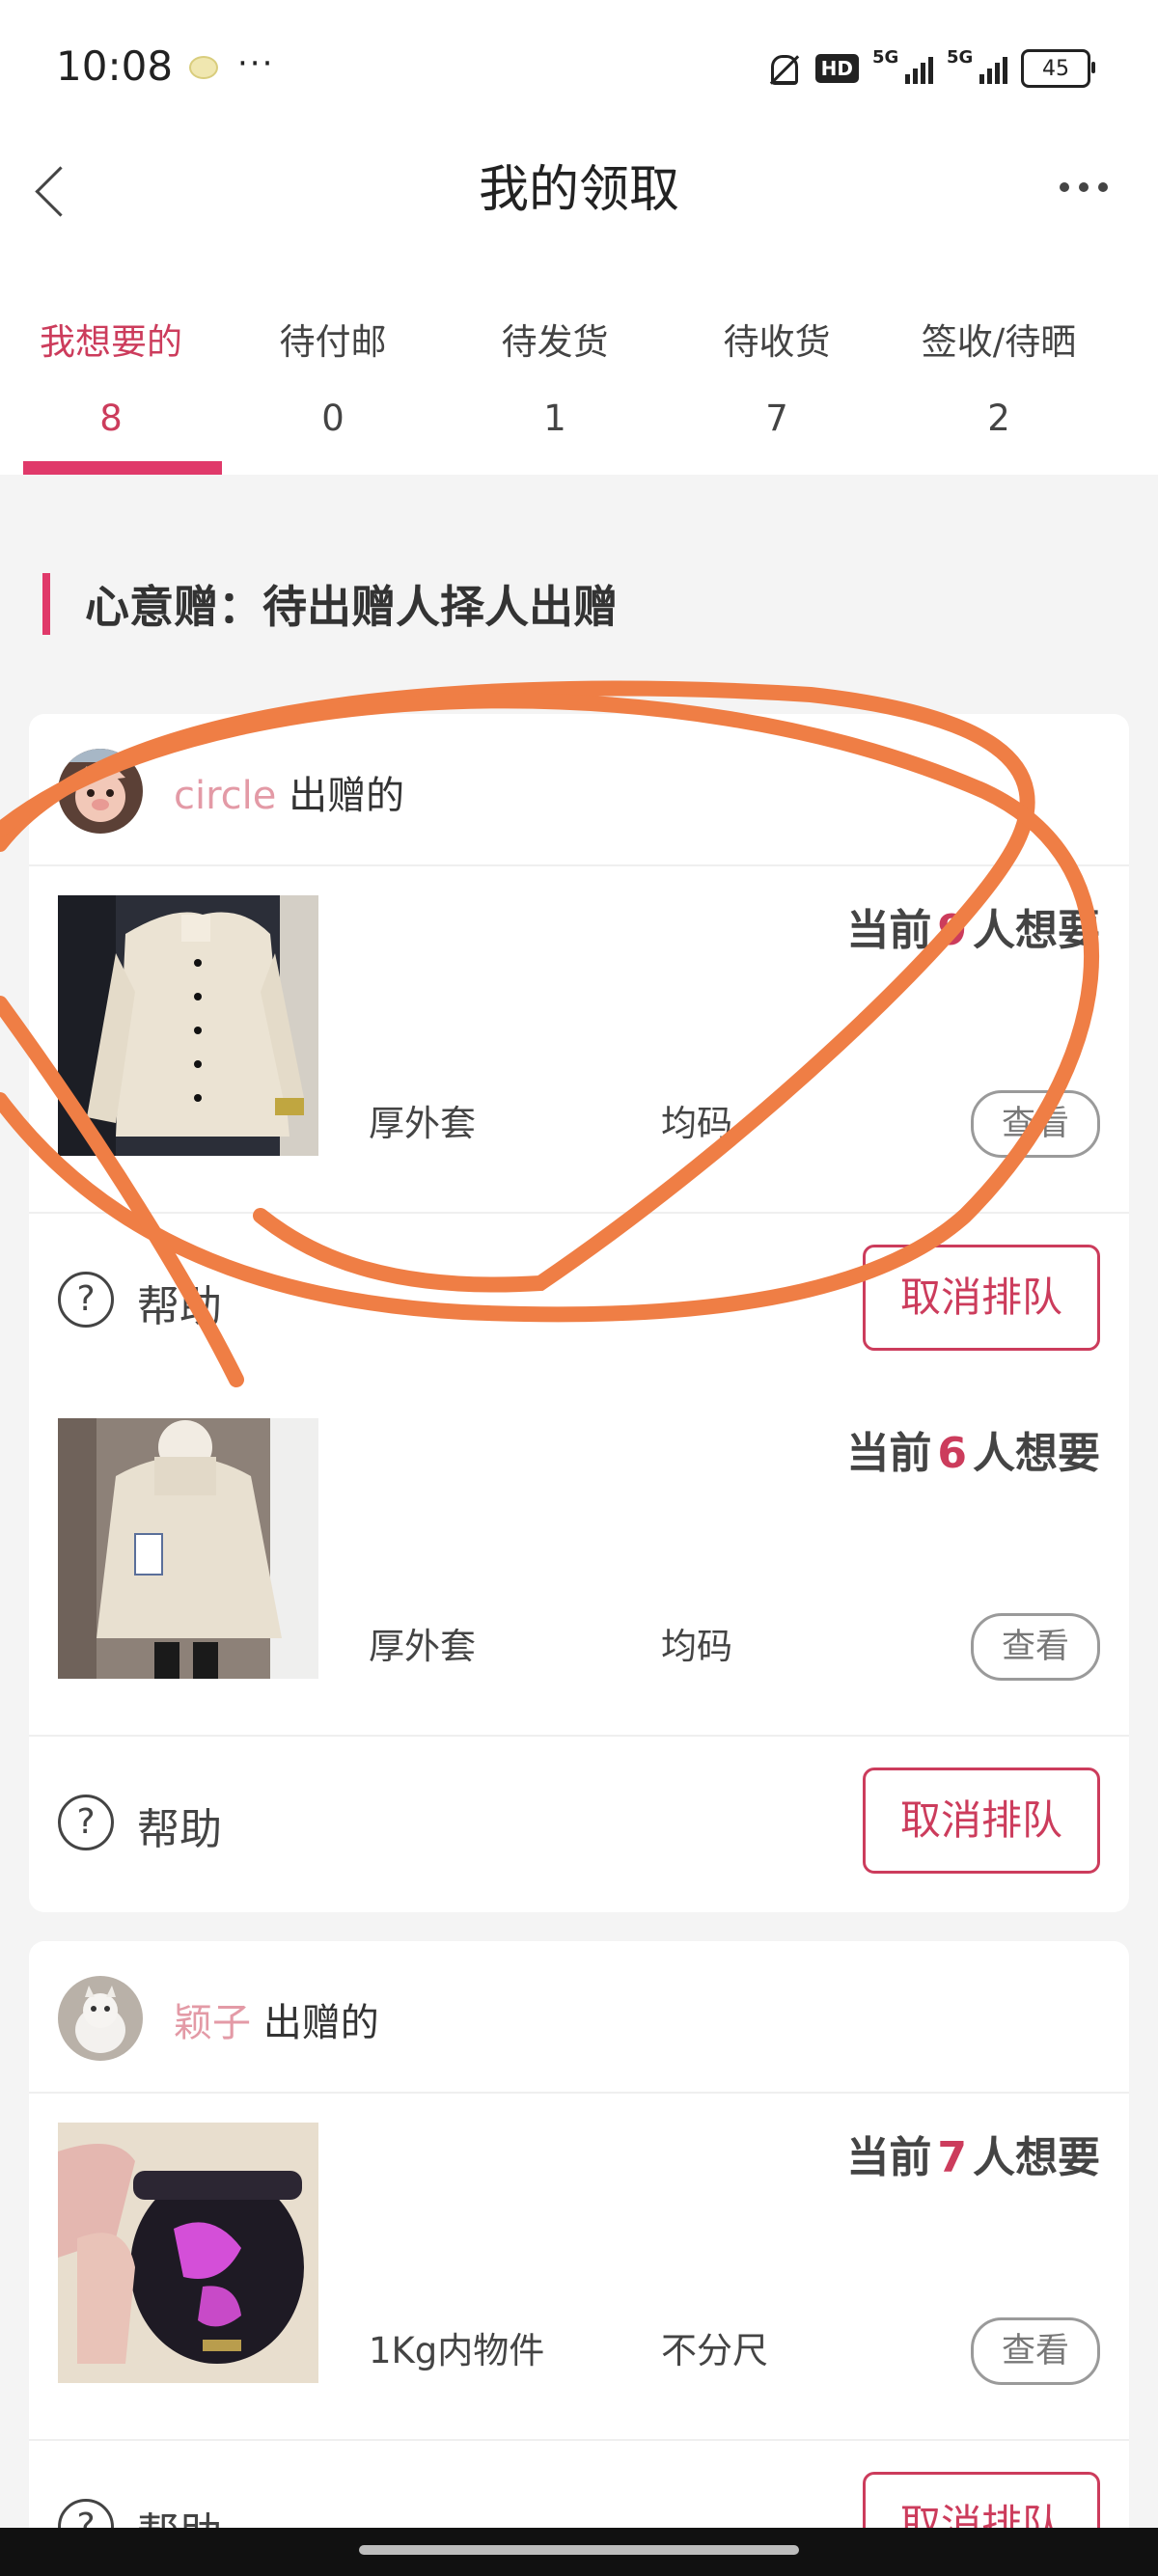 This screenshot has width=1158, height=2576. Describe the element at coordinates (977, 65) in the screenshot. I see `signal-icon-2: 5G` at that location.